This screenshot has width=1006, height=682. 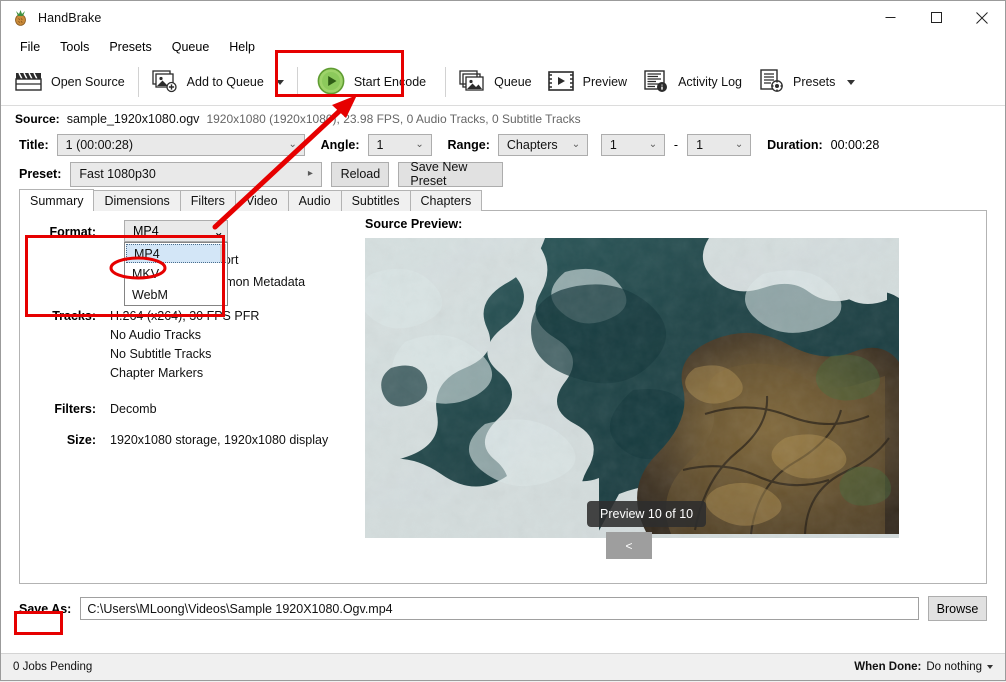 What do you see at coordinates (133, 409) in the screenshot?
I see `filters-value: Decomb` at bounding box center [133, 409].